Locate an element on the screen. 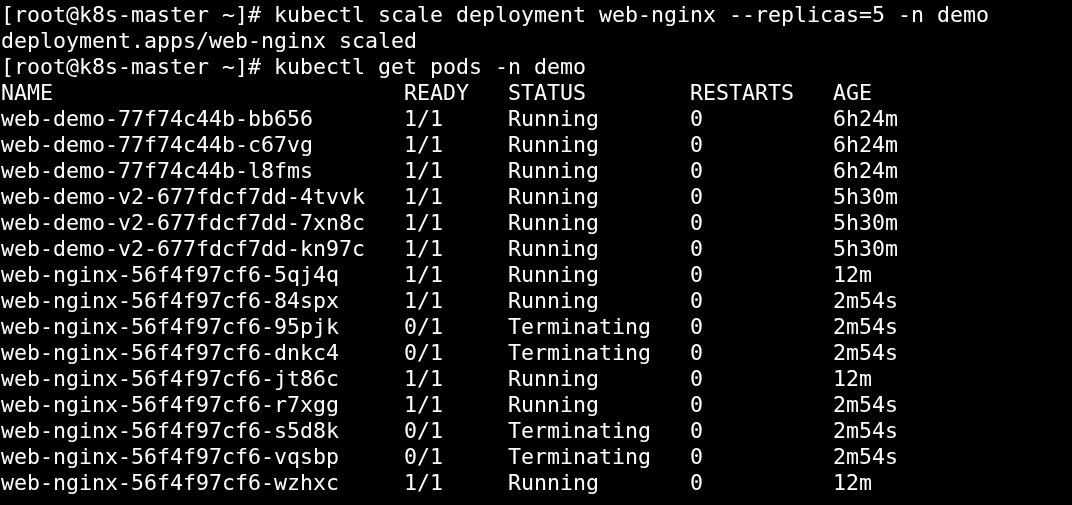  pod-name-text: web-nginx-56f4f97cf6-vqsbp is located at coordinates (170, 456).